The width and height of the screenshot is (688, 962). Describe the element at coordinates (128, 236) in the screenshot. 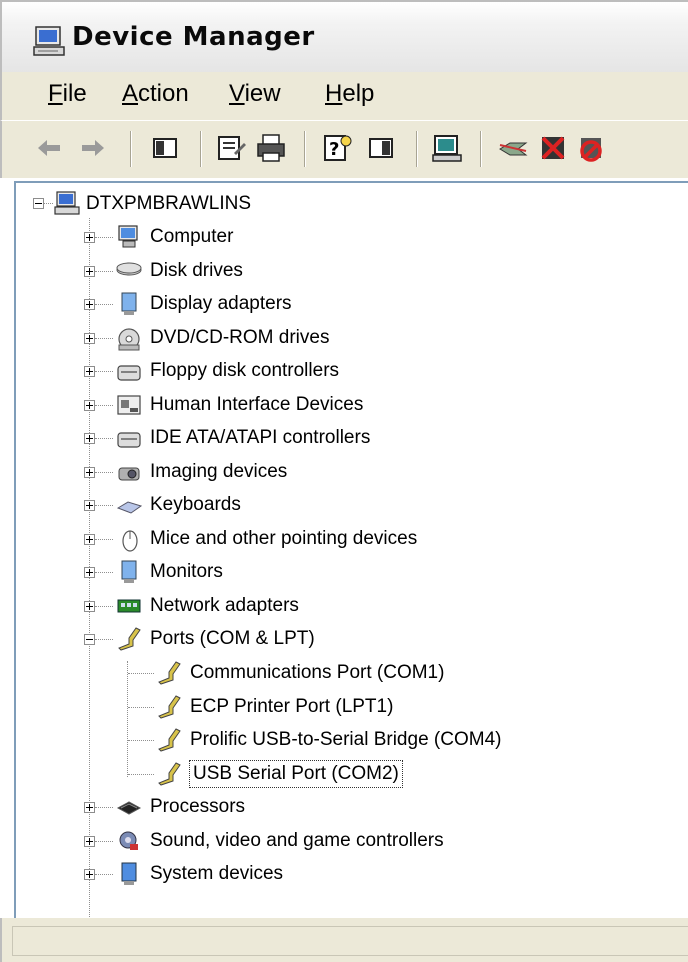

I see `computer-icon` at that location.